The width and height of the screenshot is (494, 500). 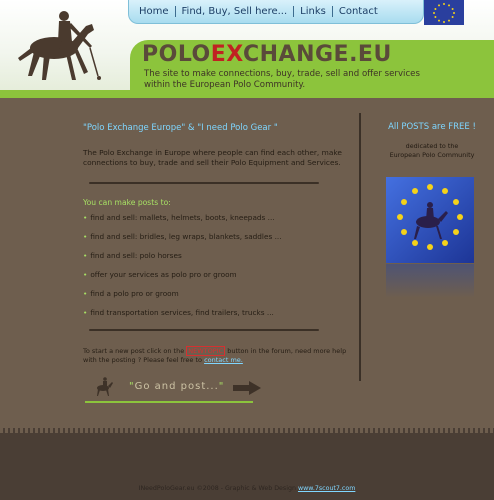 What do you see at coordinates (134, 351) in the screenshot?
I see `howto-part-1: To start a new post click on the` at bounding box center [134, 351].